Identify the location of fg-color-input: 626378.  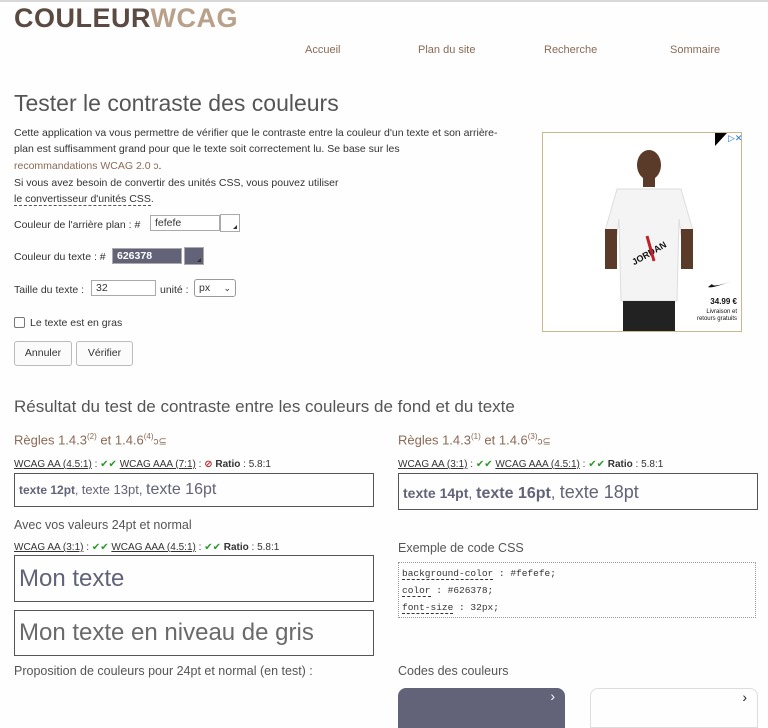
(147, 256).